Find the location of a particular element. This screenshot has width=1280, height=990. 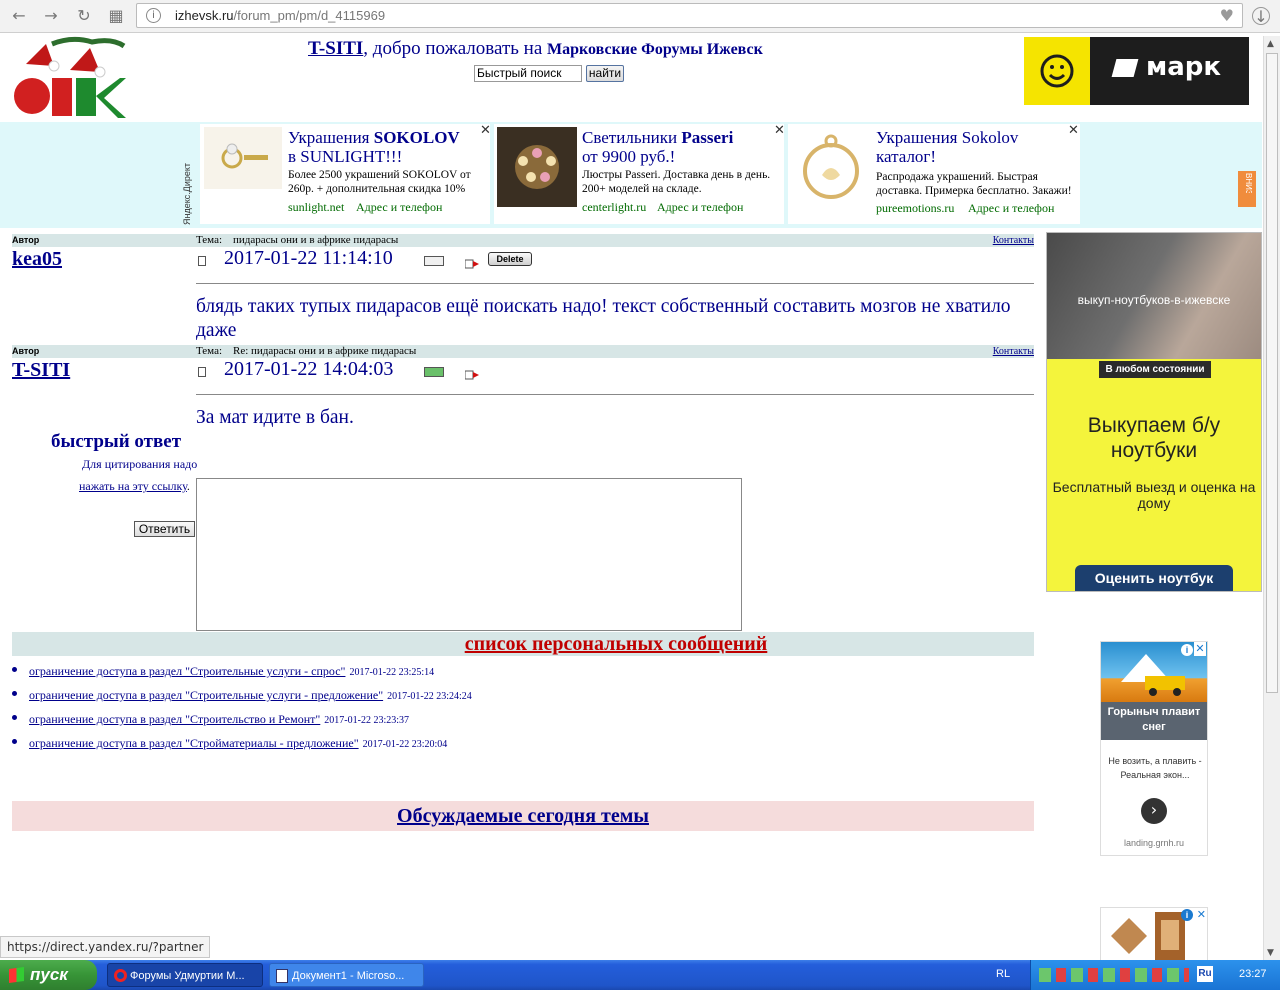

clock: 23:27 is located at coordinates (1253, 974).